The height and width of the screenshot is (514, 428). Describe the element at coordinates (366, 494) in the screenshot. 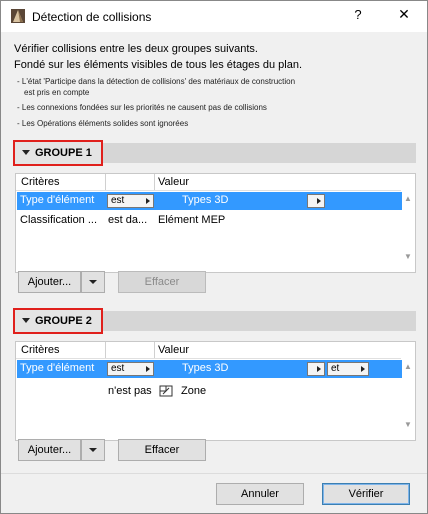

I see `verify-button: Vérifier` at that location.